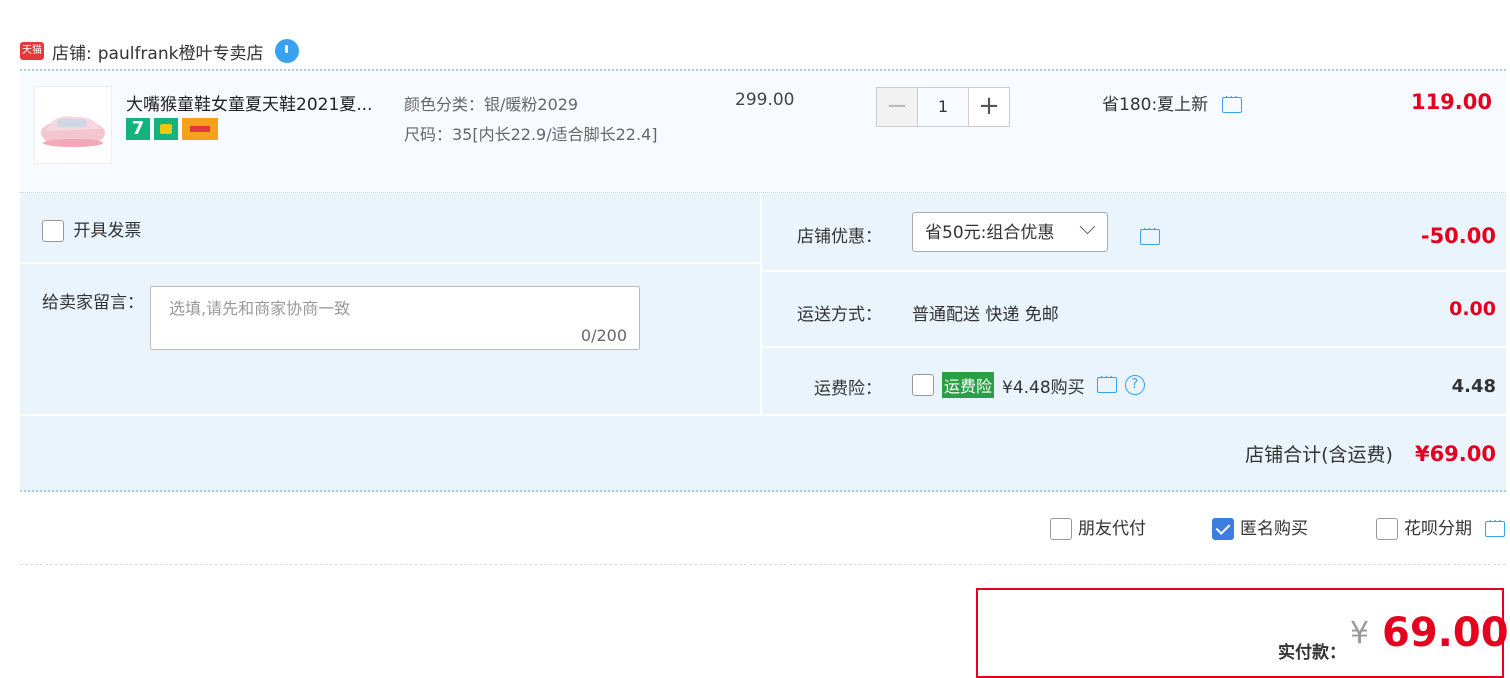 This screenshot has width=1510, height=678. Describe the element at coordinates (107, 231) in the screenshot. I see `invoice-label: 开具发票` at that location.